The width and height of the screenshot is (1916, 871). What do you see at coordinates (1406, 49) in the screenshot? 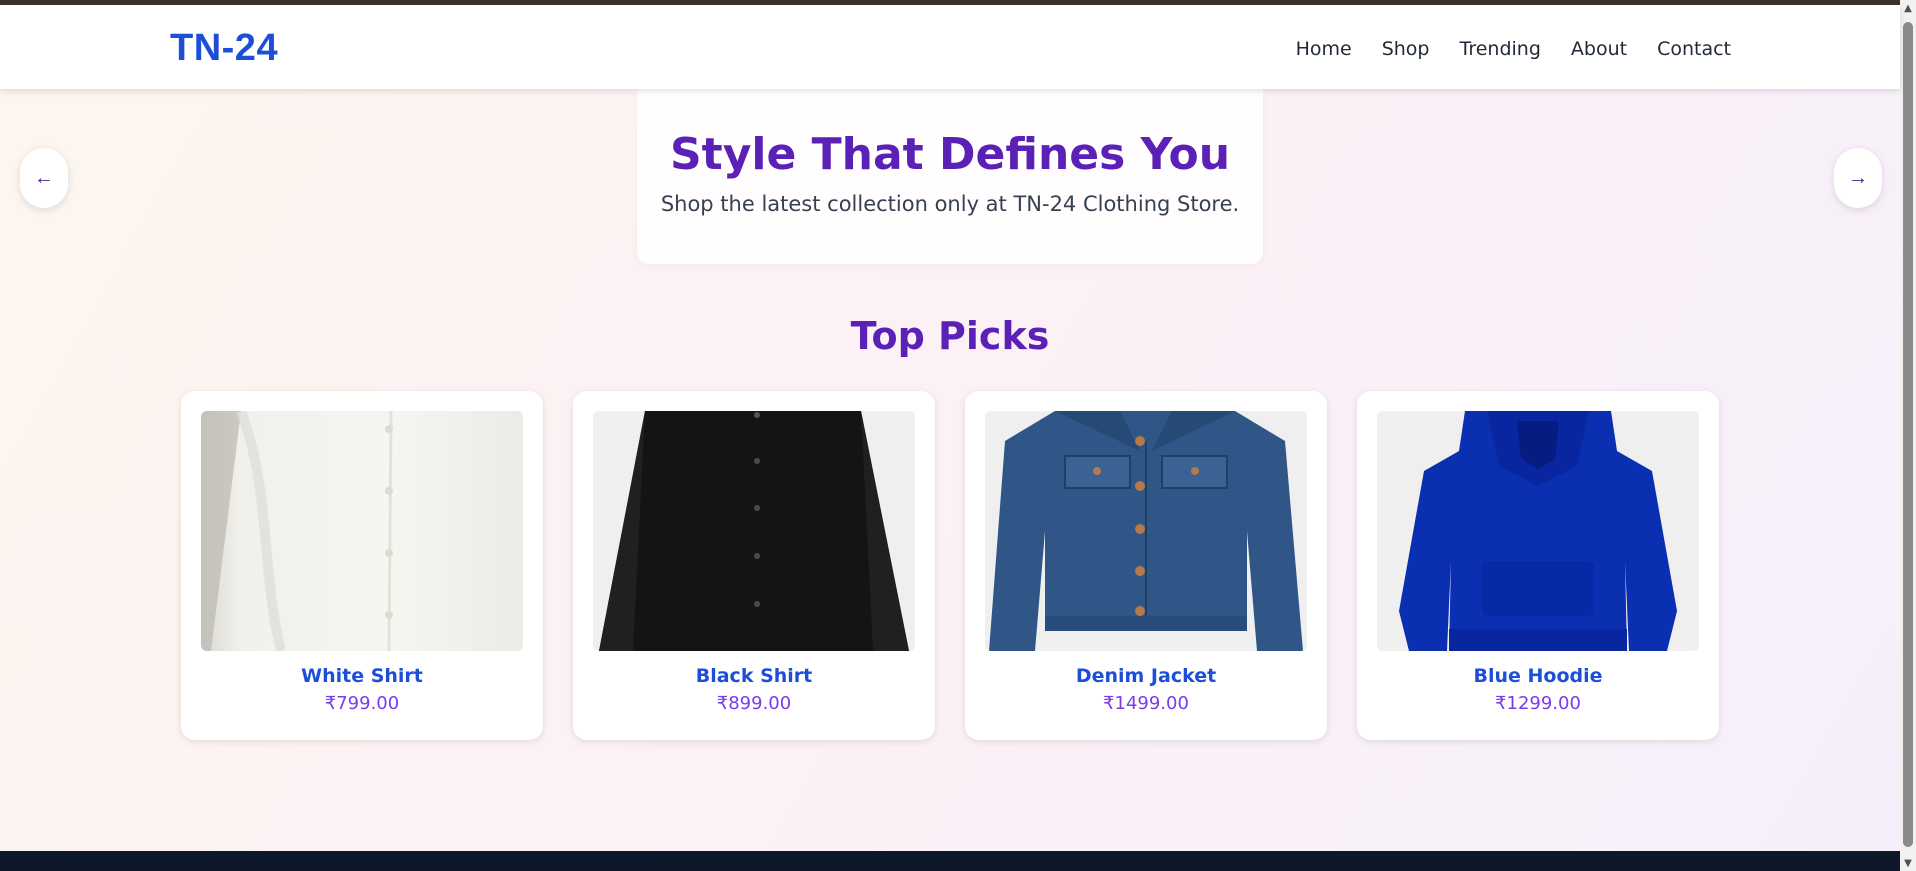
I see `nav-link-shop: Shop` at bounding box center [1406, 49].